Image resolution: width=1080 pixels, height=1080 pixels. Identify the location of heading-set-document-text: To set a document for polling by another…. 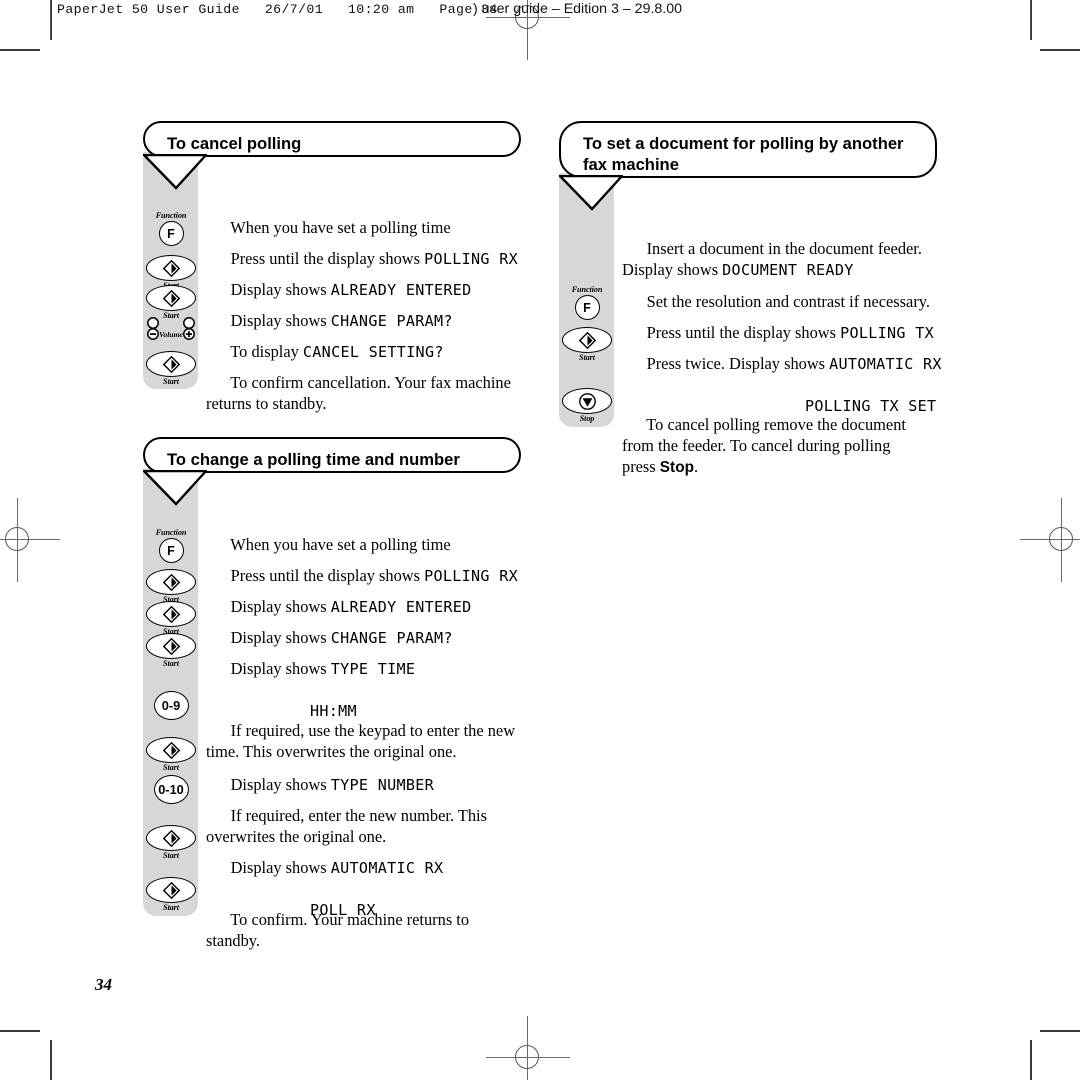
(743, 154).